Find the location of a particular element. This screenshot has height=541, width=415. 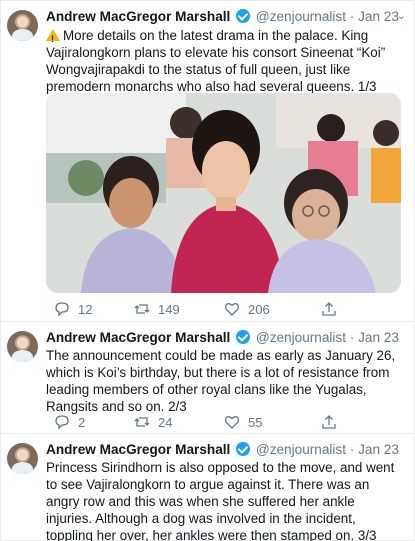

tweet-actions: 2 24 55 is located at coordinates (225, 423).